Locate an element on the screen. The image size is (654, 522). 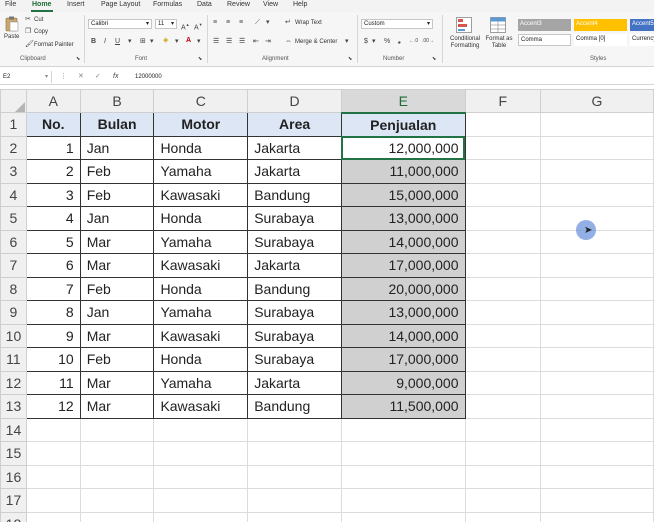
cell-c18 is located at coordinates (201, 516).